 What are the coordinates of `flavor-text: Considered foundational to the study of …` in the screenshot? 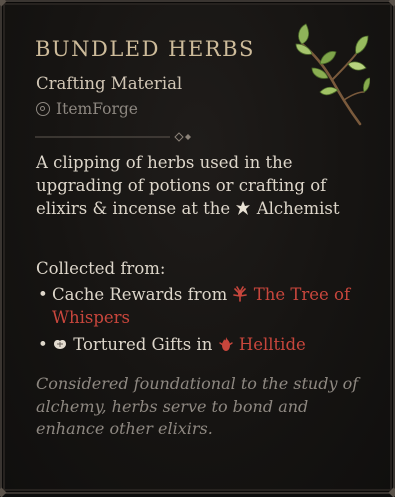 It's located at (197, 406).